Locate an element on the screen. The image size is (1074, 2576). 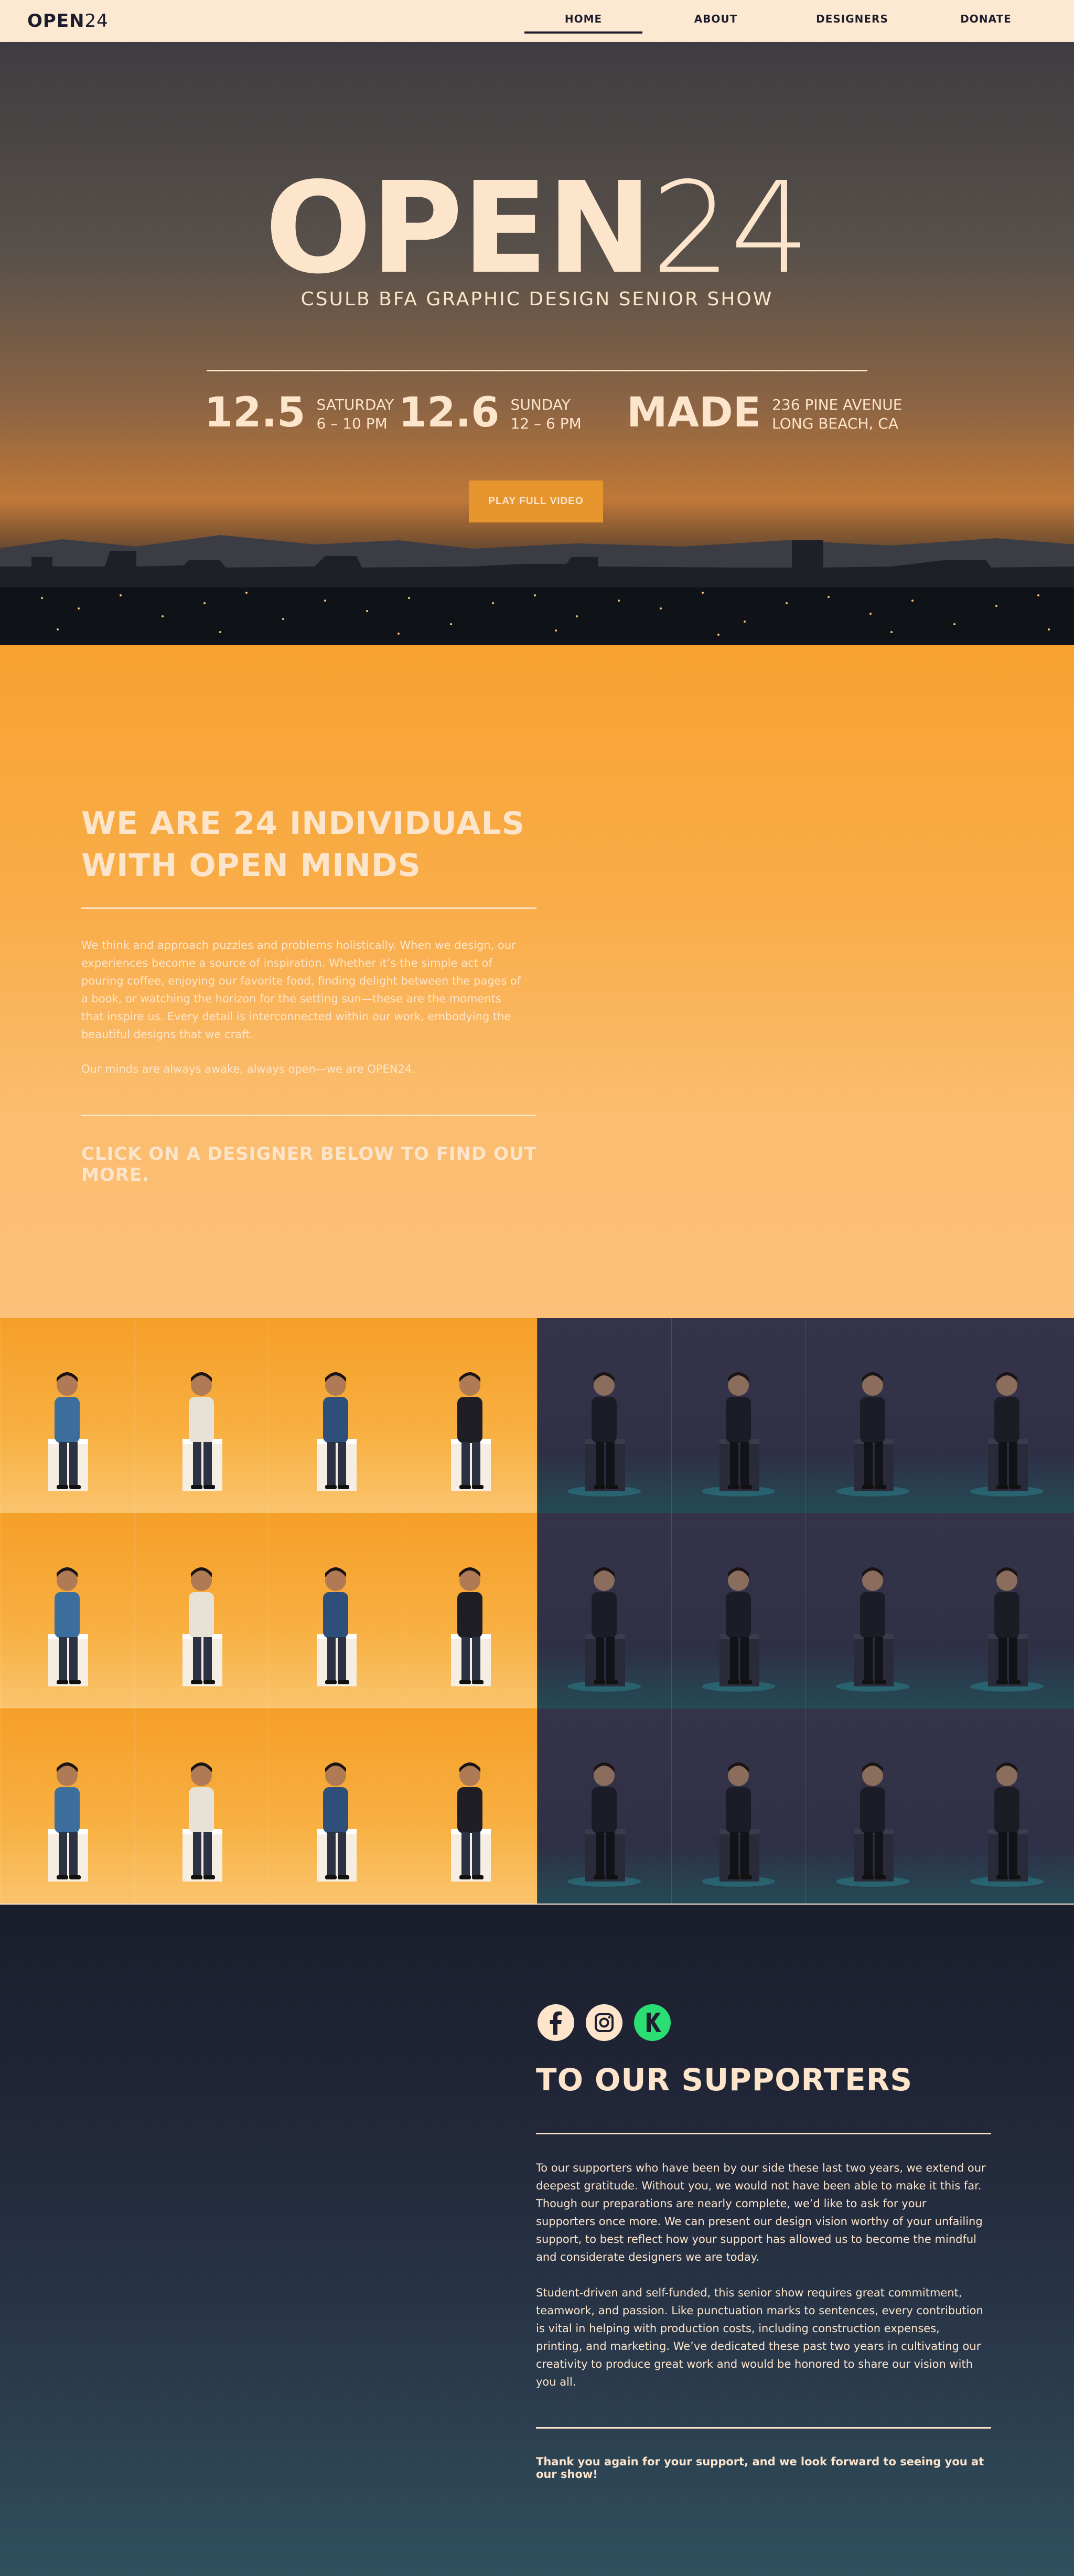
event-saturday: 12.5 SATURDAY 6 – 10 PM is located at coordinates (299, 412).